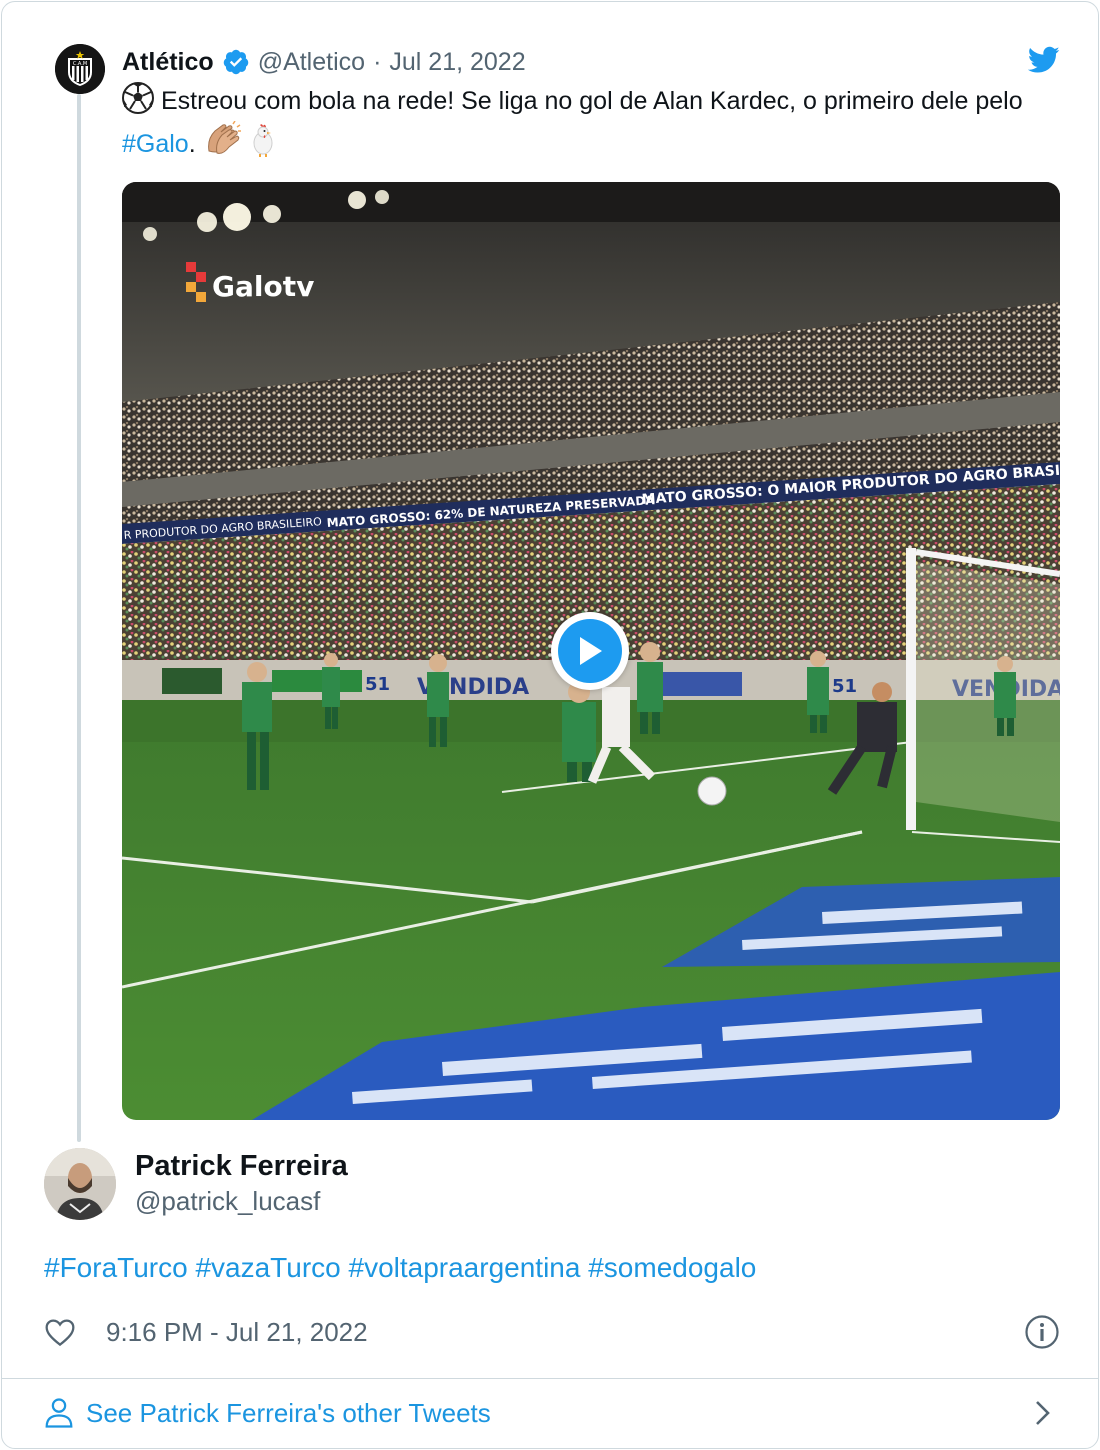 The image size is (1100, 1450). What do you see at coordinates (1042, 1332) in the screenshot?
I see `info-icon` at bounding box center [1042, 1332].